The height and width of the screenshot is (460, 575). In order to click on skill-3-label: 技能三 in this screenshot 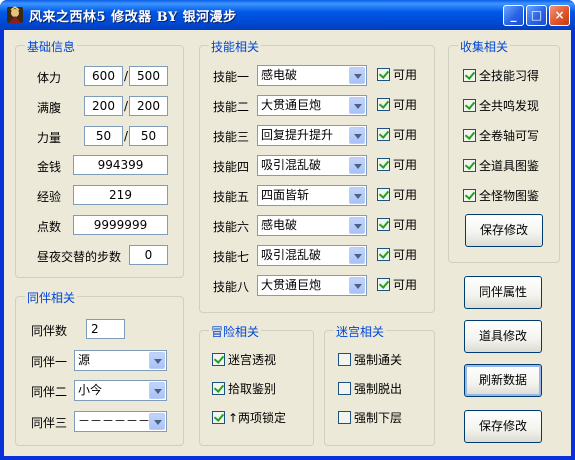, I will do `click(231, 137)`.